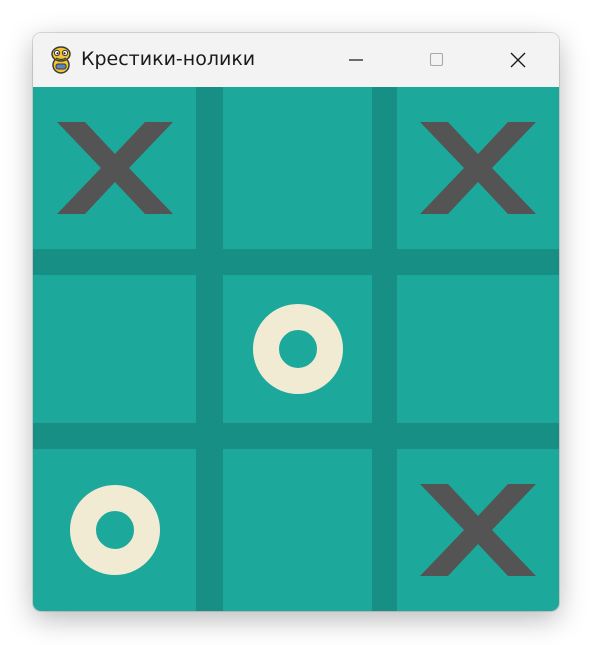  Describe the element at coordinates (296, 60) in the screenshot. I see `title-bar: Крестики-нолики` at that location.